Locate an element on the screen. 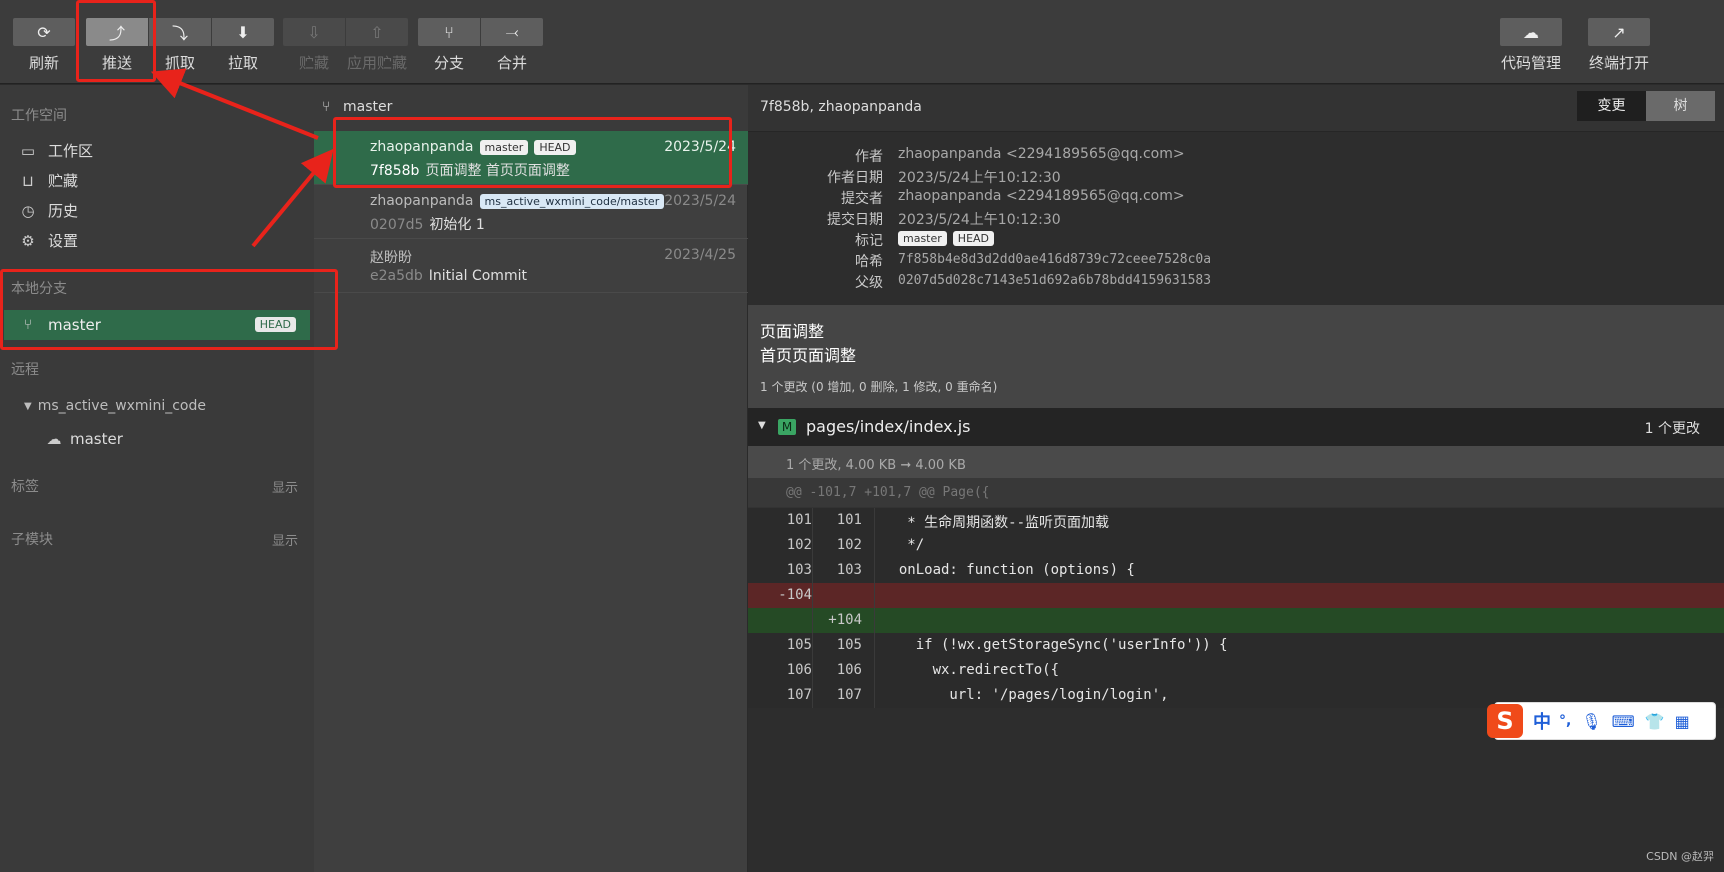  microphone-icon: 🎙 is located at coordinates (1591, 721).